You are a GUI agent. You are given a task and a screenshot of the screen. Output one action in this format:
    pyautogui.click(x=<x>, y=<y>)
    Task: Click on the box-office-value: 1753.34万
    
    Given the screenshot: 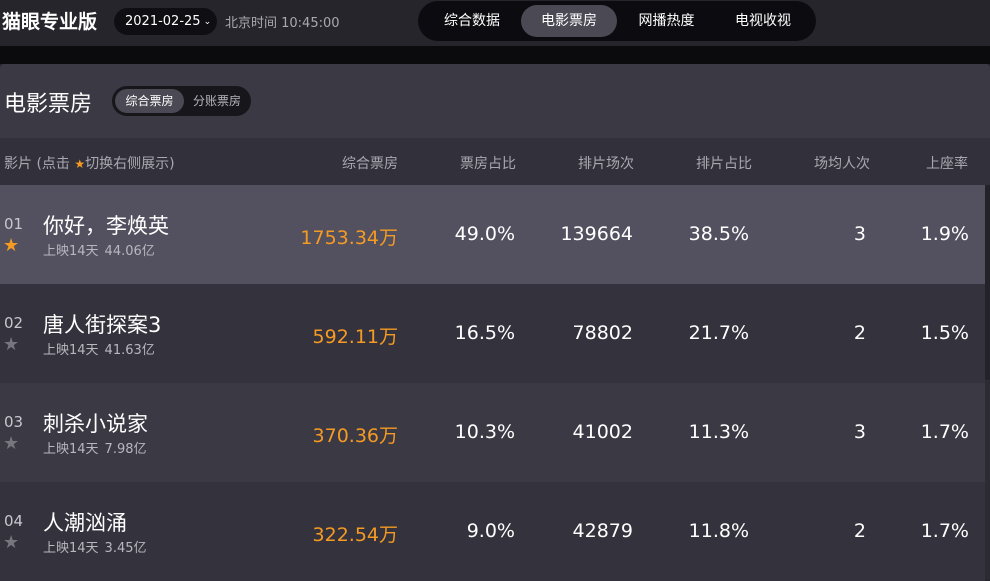 What is the action you would take?
    pyautogui.click(x=349, y=238)
    